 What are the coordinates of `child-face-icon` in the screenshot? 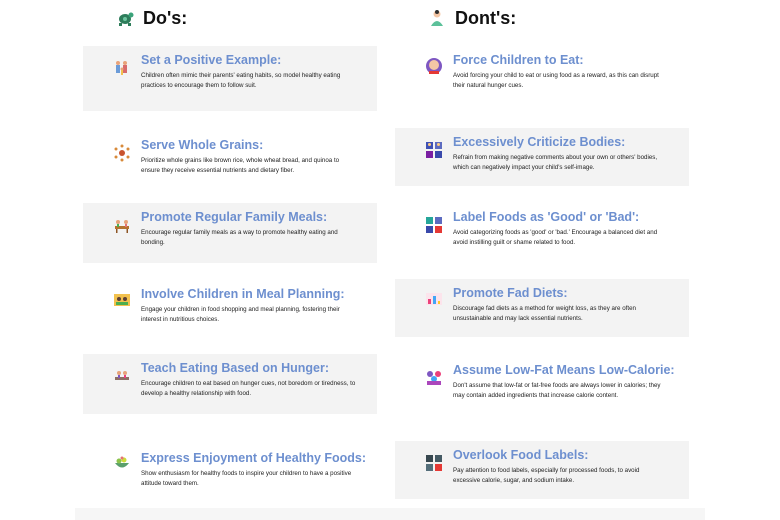 It's located at (434, 66).